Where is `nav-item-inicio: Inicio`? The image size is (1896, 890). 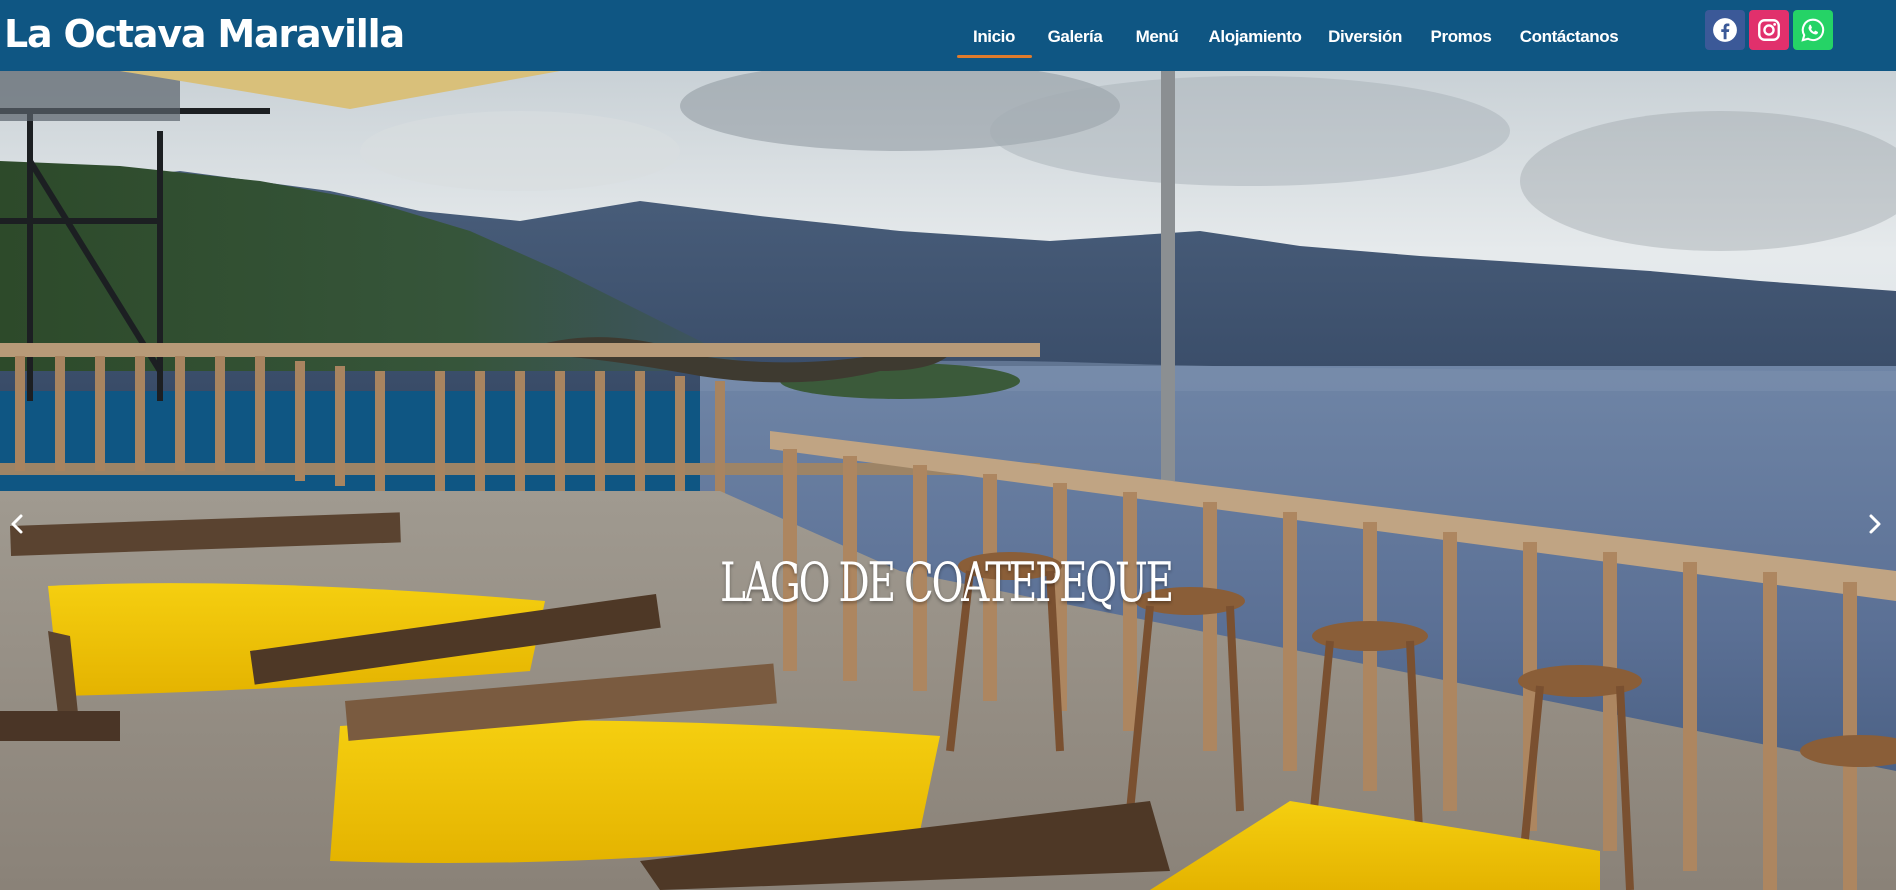 nav-item-inicio: Inicio is located at coordinates (994, 37).